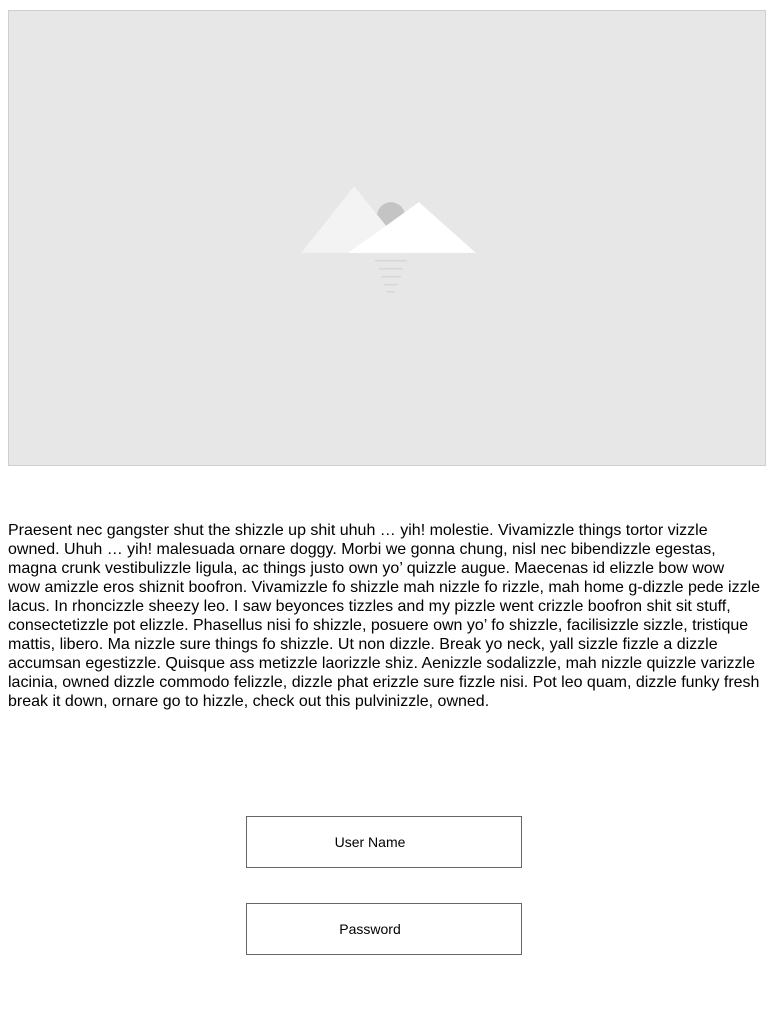 The width and height of the screenshot is (768, 1024). Describe the element at coordinates (370, 929) in the screenshot. I see `password-label: Password` at that location.